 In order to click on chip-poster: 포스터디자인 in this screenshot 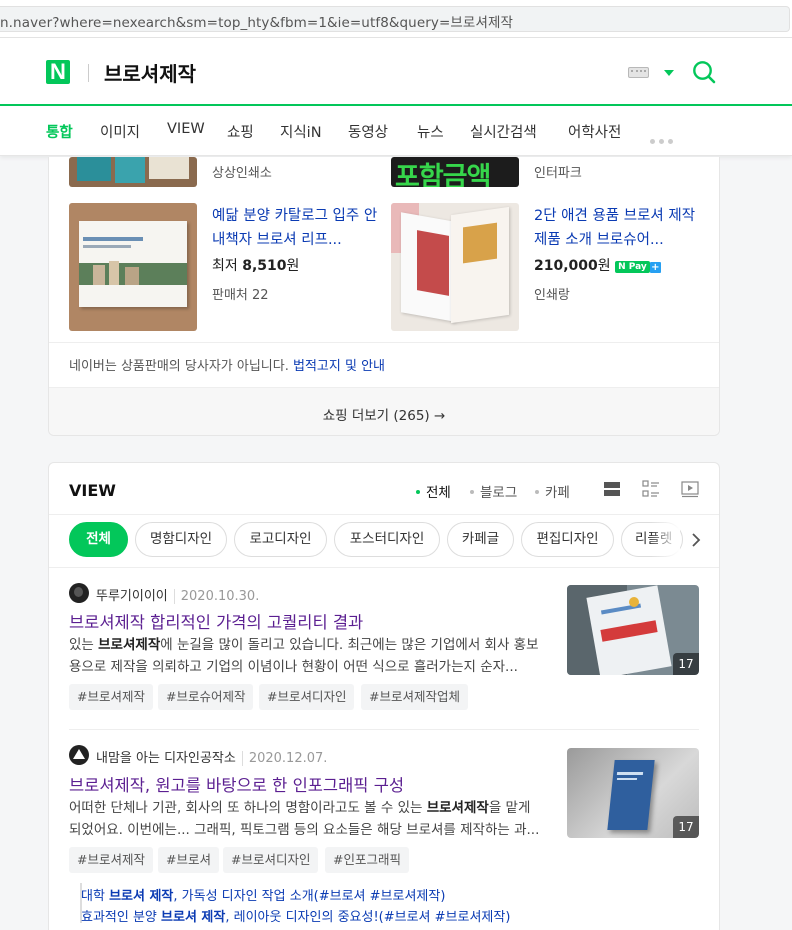, I will do `click(387, 539)`.